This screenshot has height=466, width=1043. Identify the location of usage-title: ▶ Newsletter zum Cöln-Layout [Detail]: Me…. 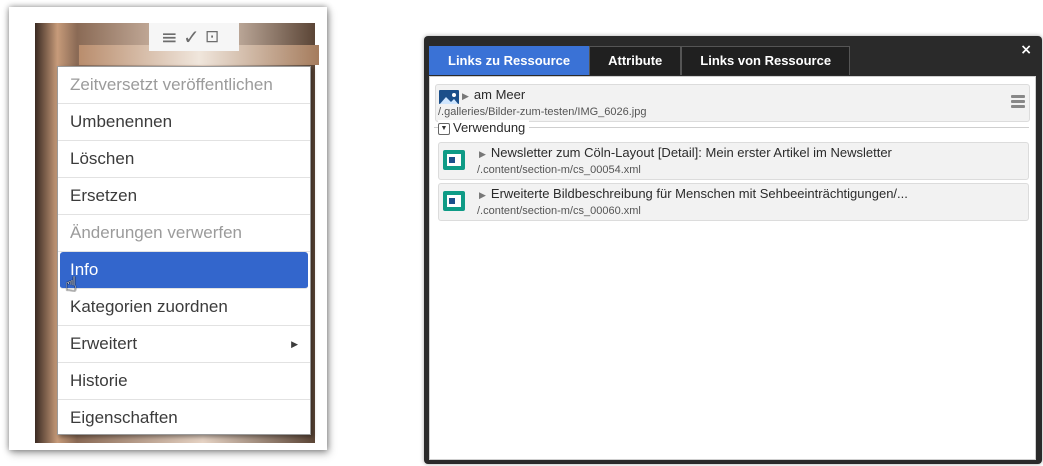
(685, 152).